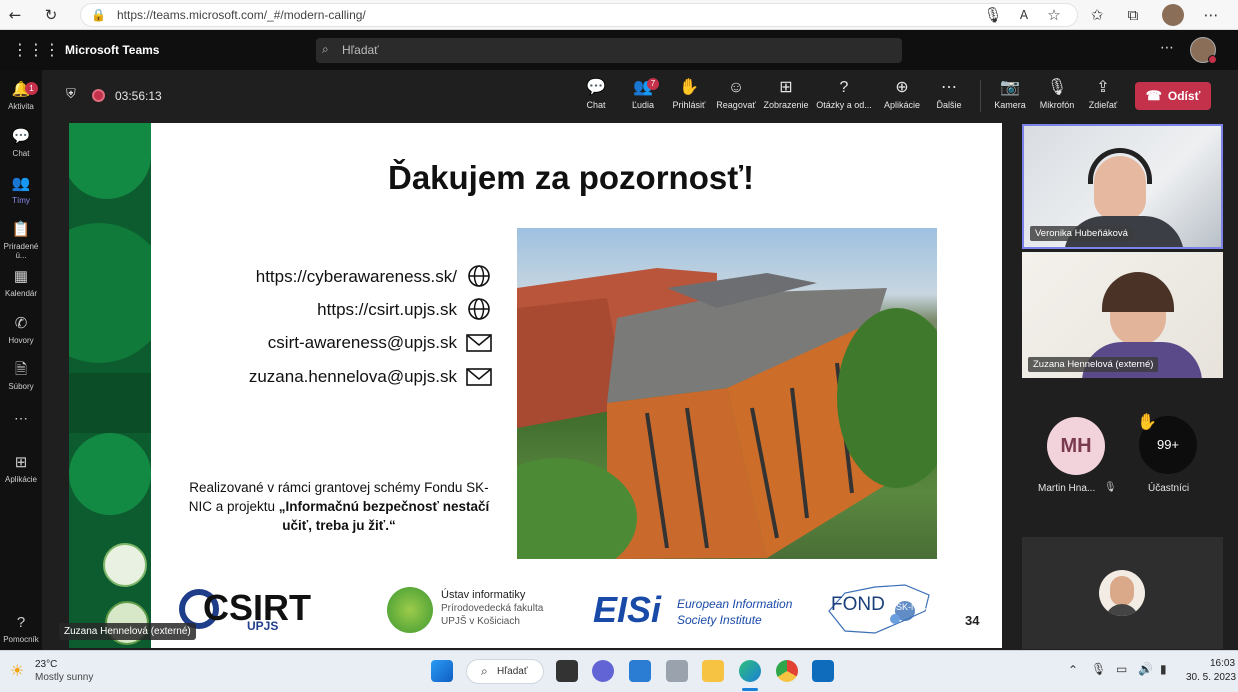 This screenshot has height=692, width=1238. Describe the element at coordinates (640, 671) in the screenshot. I see `store-icon` at that location.